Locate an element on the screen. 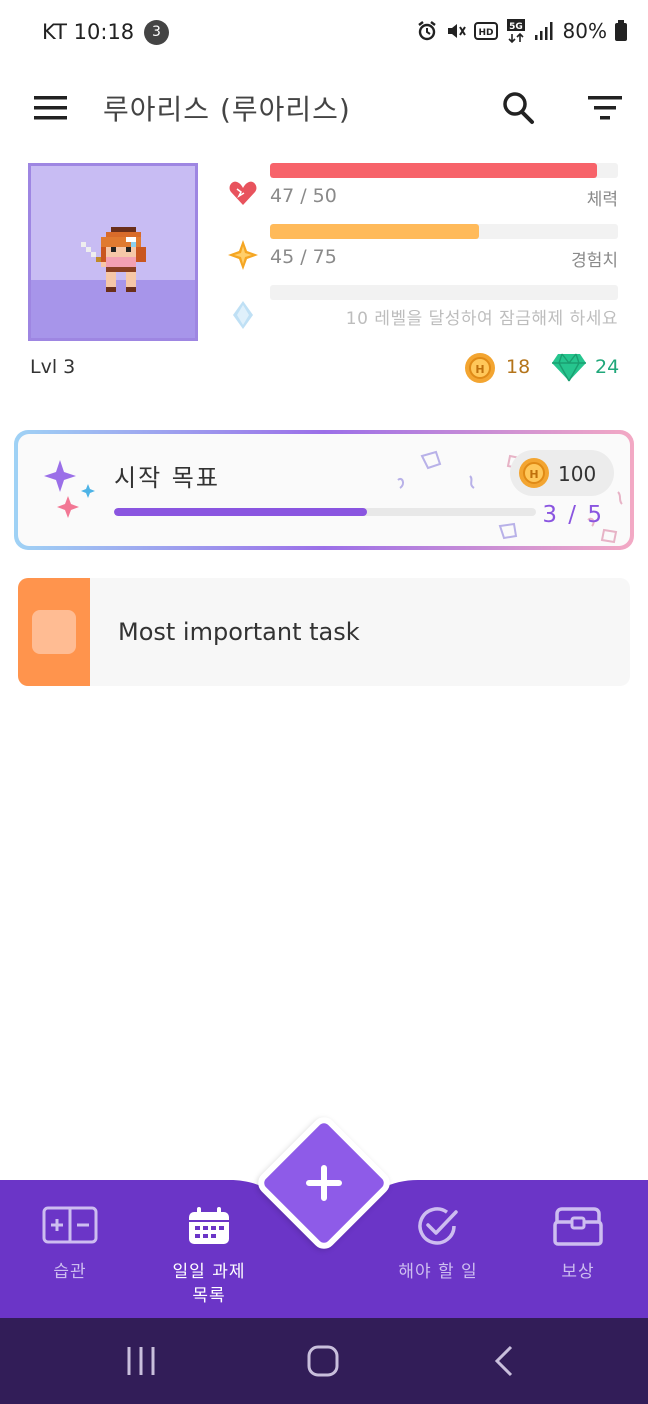  health-label: 체력 is located at coordinates (602, 200).